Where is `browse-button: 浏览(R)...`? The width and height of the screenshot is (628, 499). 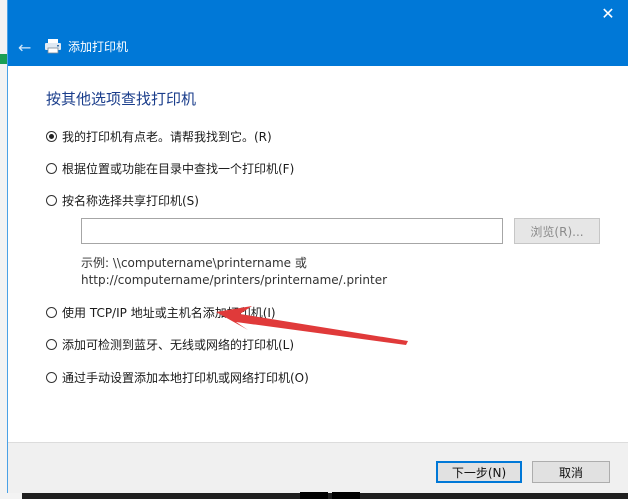
browse-button: 浏览(R)... is located at coordinates (557, 231).